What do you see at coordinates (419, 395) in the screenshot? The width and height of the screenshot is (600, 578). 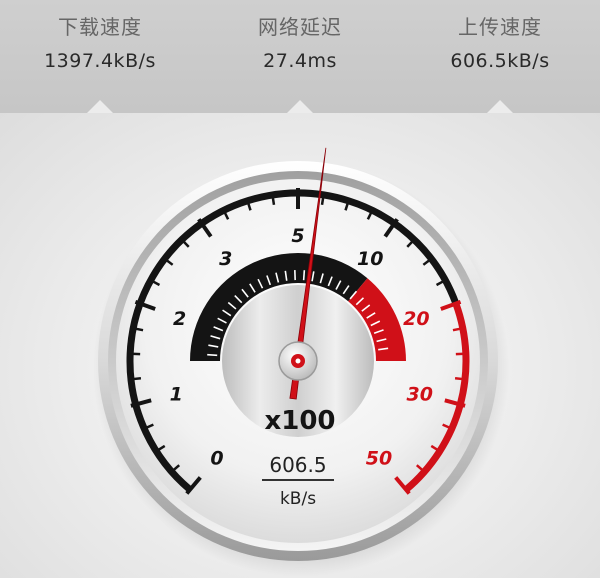 I see `scale-tick-label: 30` at bounding box center [419, 395].